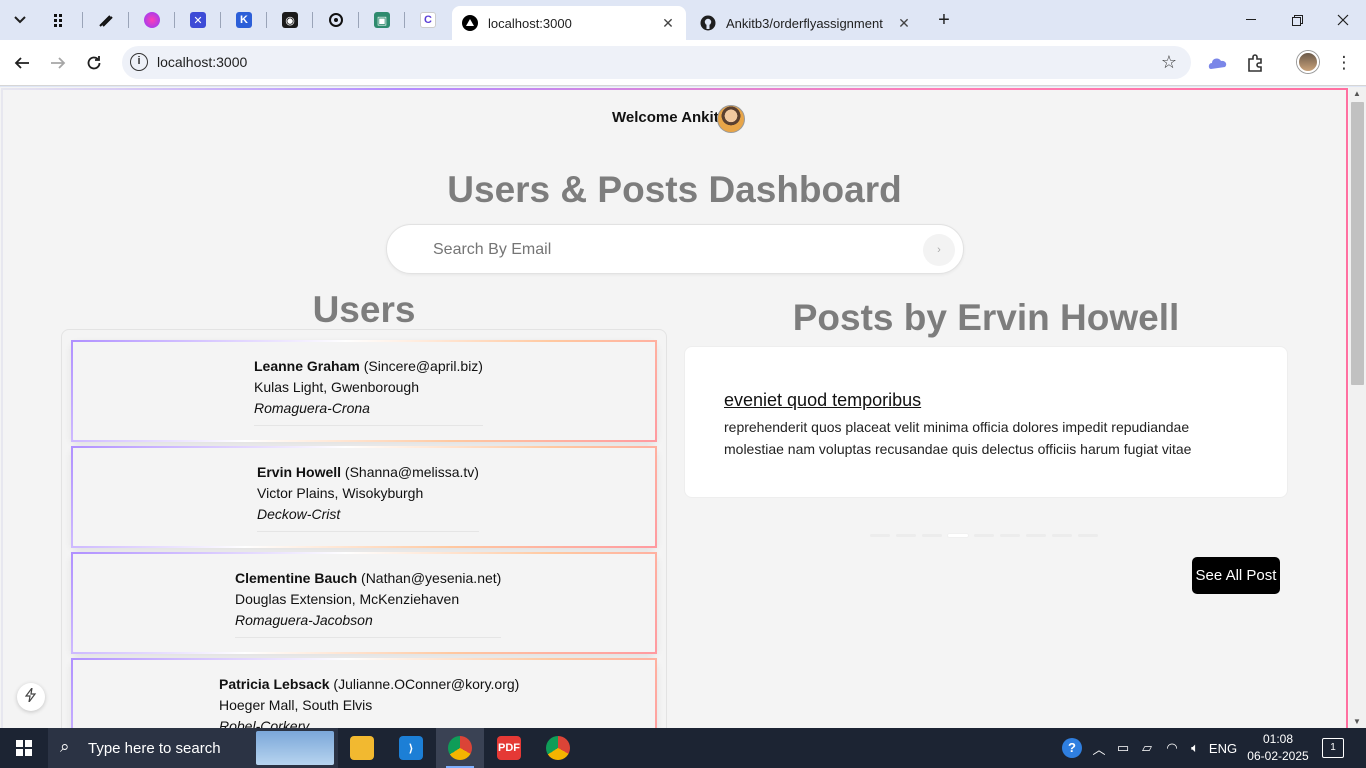 This screenshot has height=768, width=1366. Describe the element at coordinates (1308, 62) in the screenshot. I see `profile-avatar` at that location.